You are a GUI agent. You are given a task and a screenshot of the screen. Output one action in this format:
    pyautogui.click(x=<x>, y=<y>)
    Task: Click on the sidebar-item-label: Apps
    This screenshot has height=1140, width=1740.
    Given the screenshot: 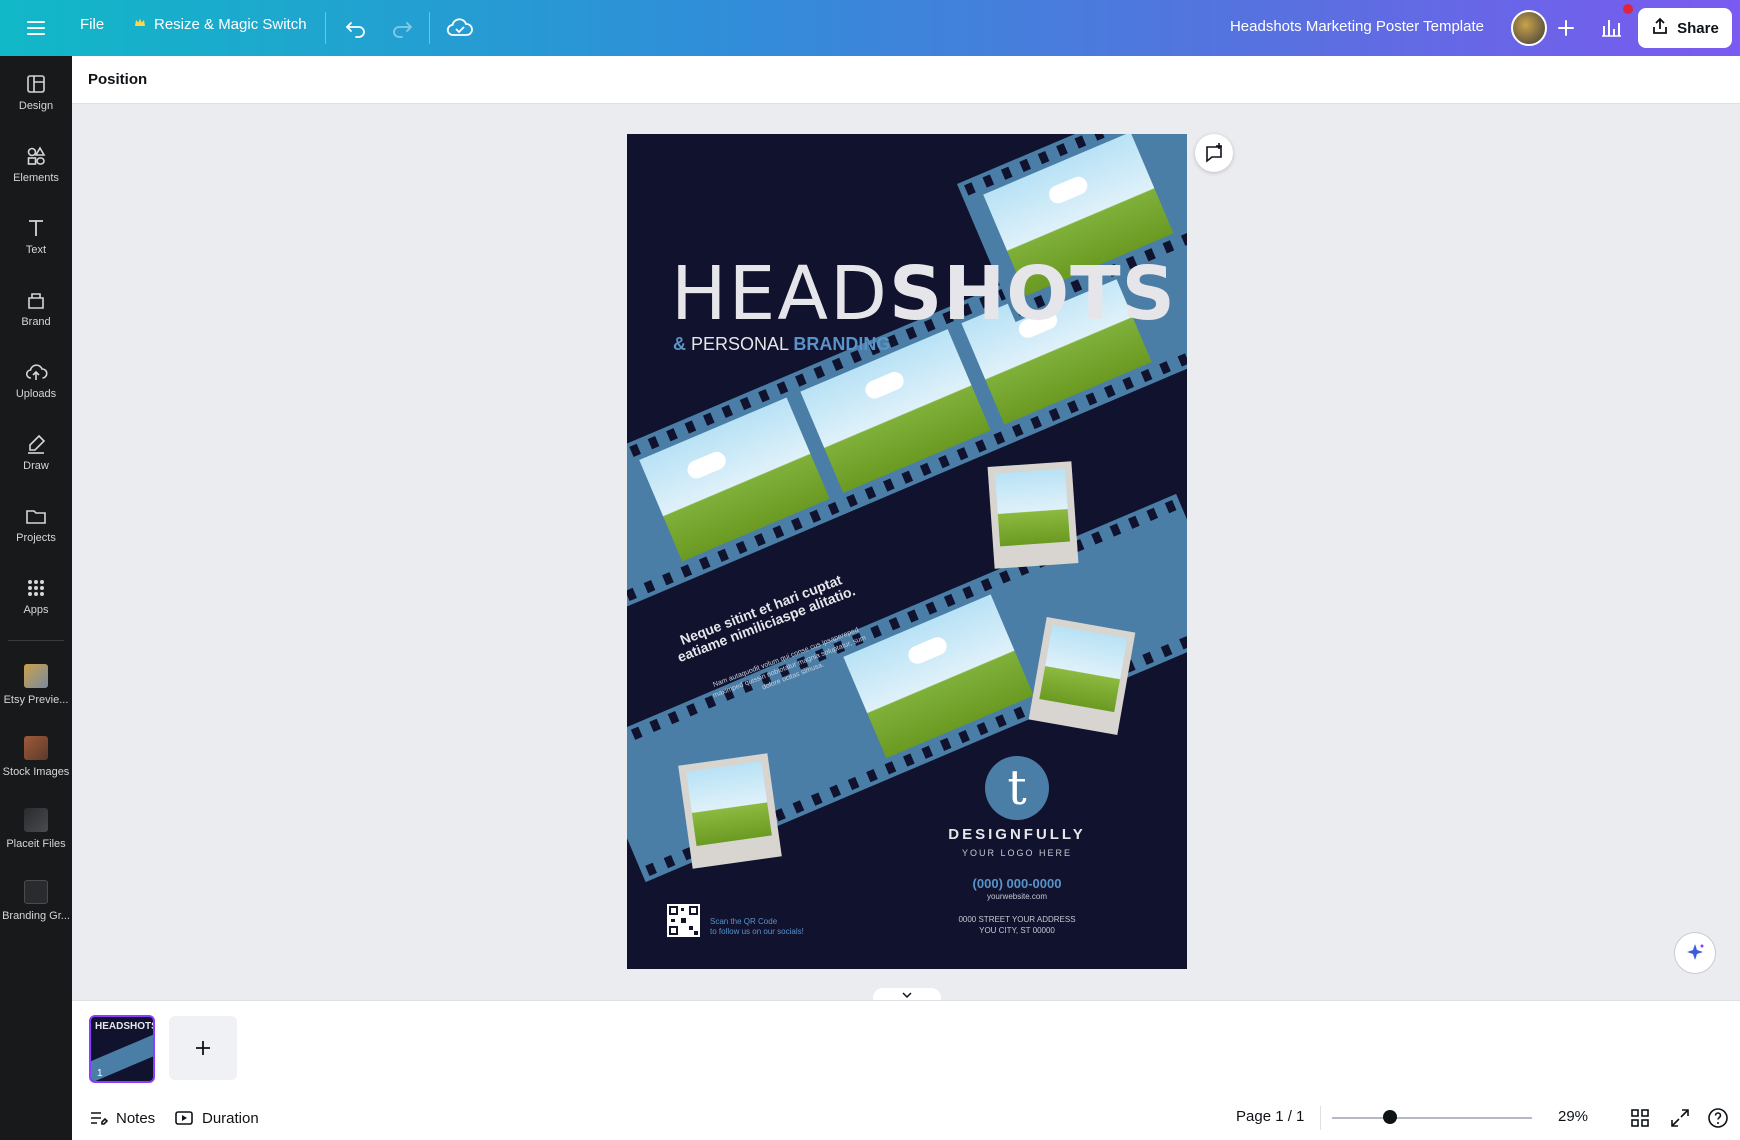 What is the action you would take?
    pyautogui.click(x=36, y=610)
    